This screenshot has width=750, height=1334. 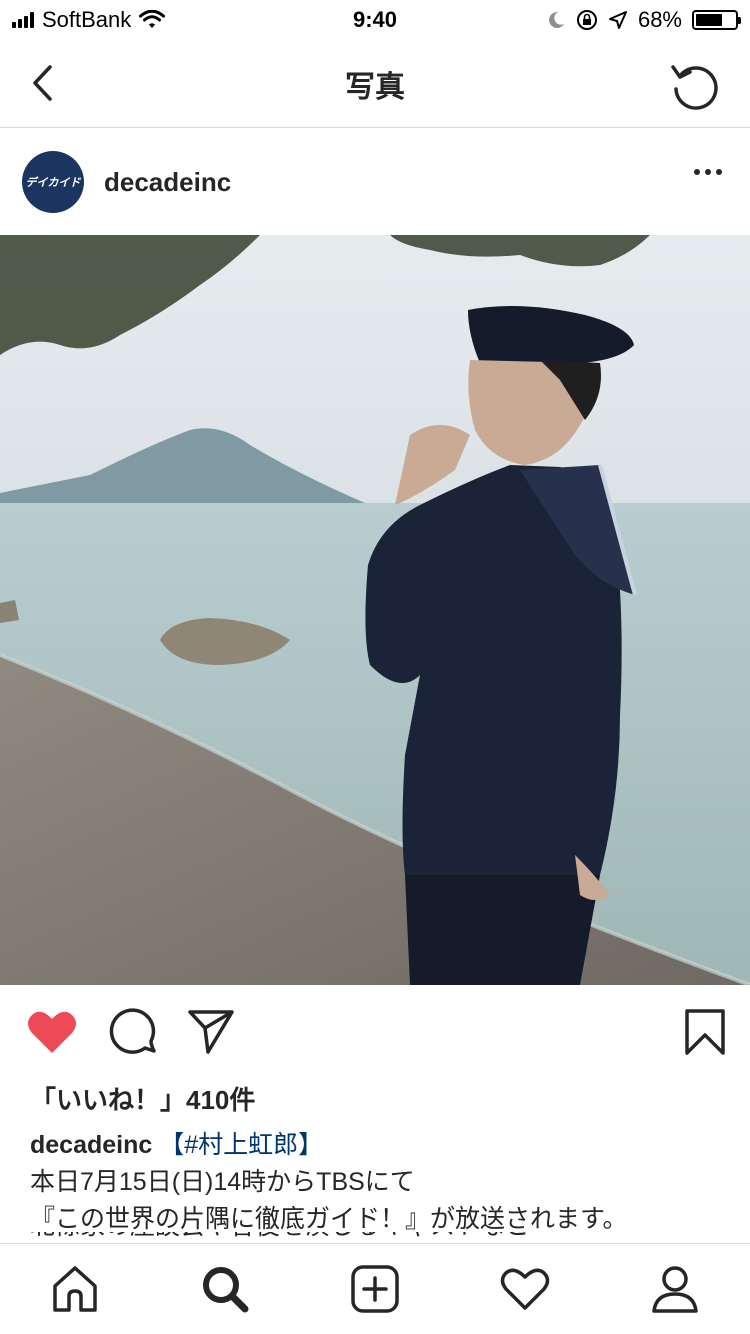 I want to click on profile-icon, so click(x=675, y=1289).